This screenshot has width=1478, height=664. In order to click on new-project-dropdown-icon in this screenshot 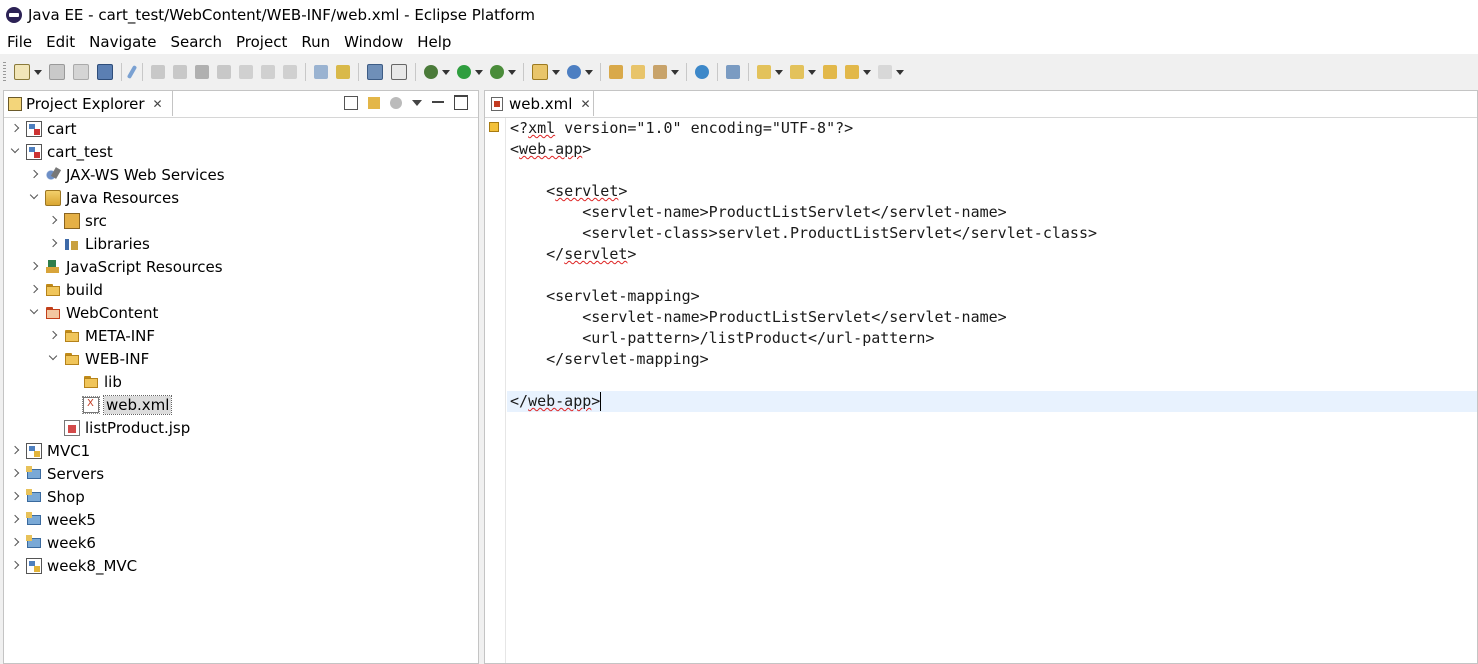, I will do `click(556, 72)`.